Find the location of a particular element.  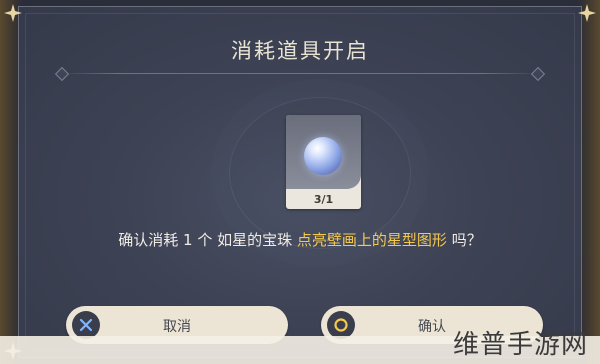

item-card: 3/1 is located at coordinates (323, 162).